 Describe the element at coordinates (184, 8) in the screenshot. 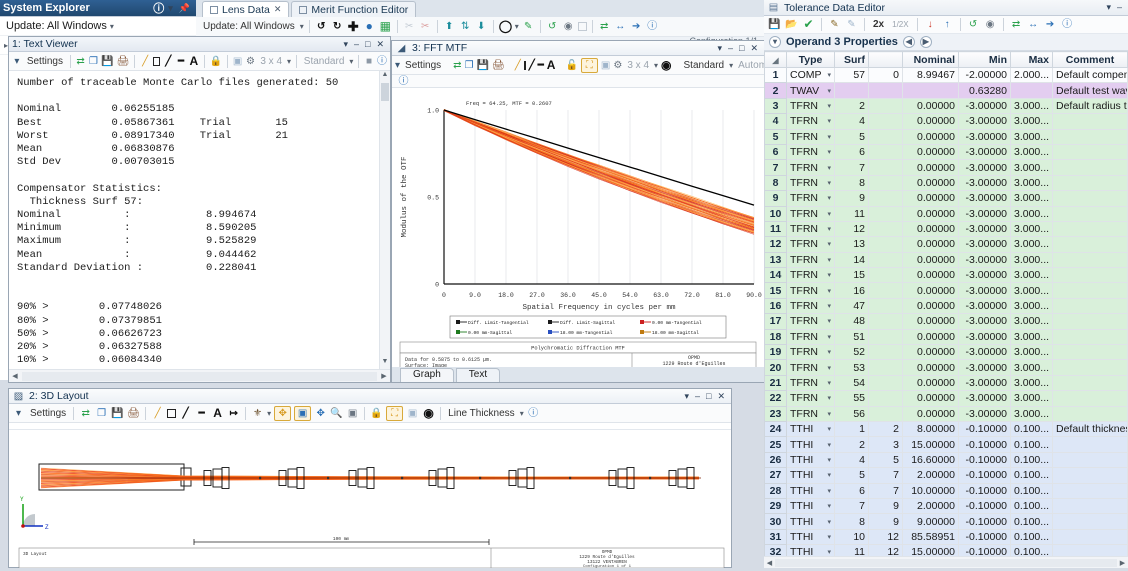

I see `pin-icon: 📌` at that location.